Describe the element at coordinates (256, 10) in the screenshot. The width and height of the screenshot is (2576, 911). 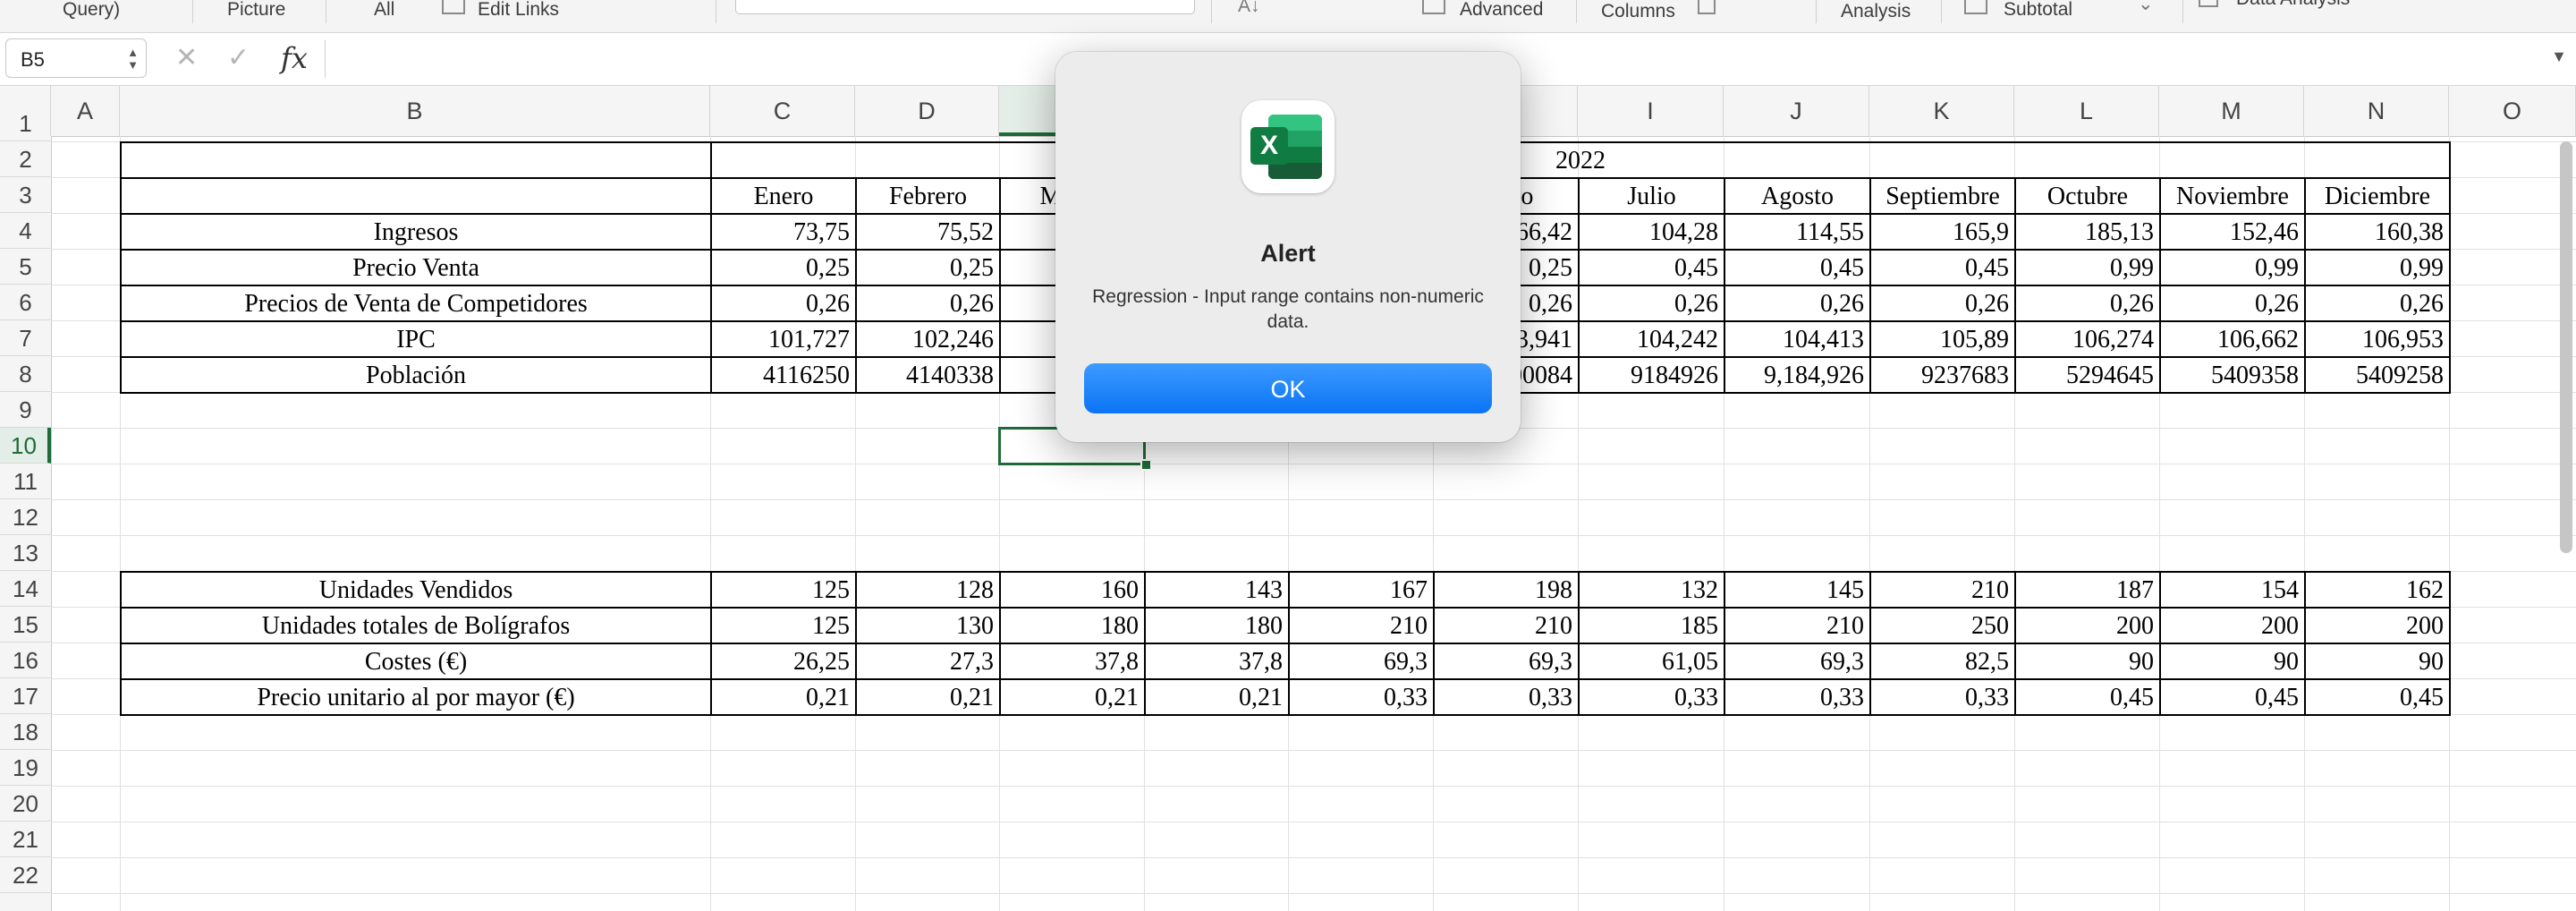
I see `ribbon-picture-label: Picture` at that location.